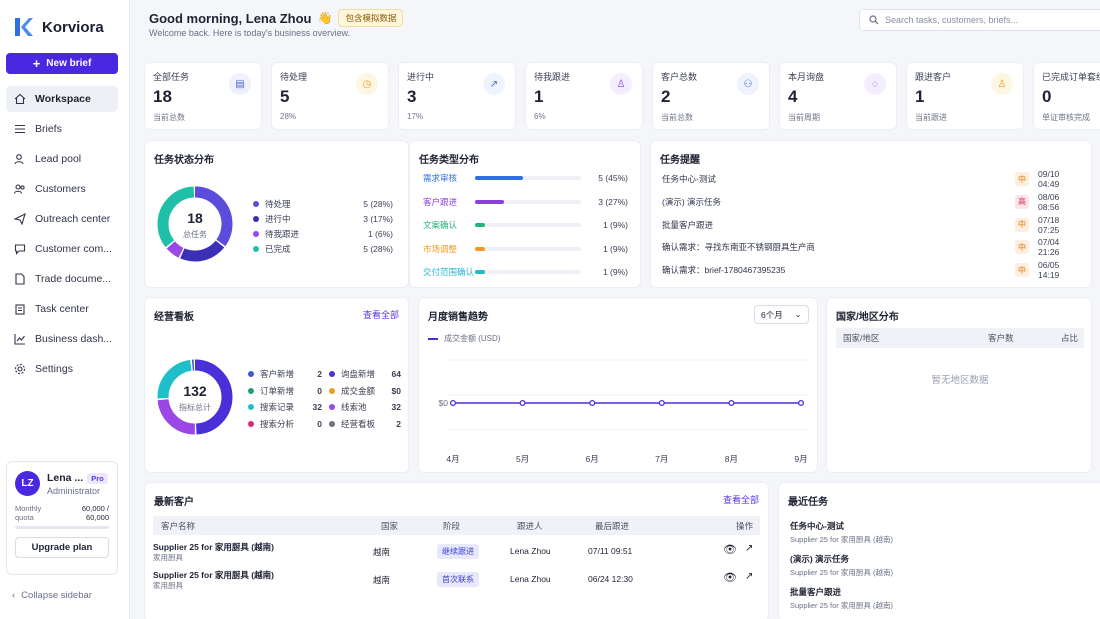 The height and width of the screenshot is (619, 1100). What do you see at coordinates (330, 96) in the screenshot?
I see `stat-card: 待处理 5 28% ◷` at bounding box center [330, 96].